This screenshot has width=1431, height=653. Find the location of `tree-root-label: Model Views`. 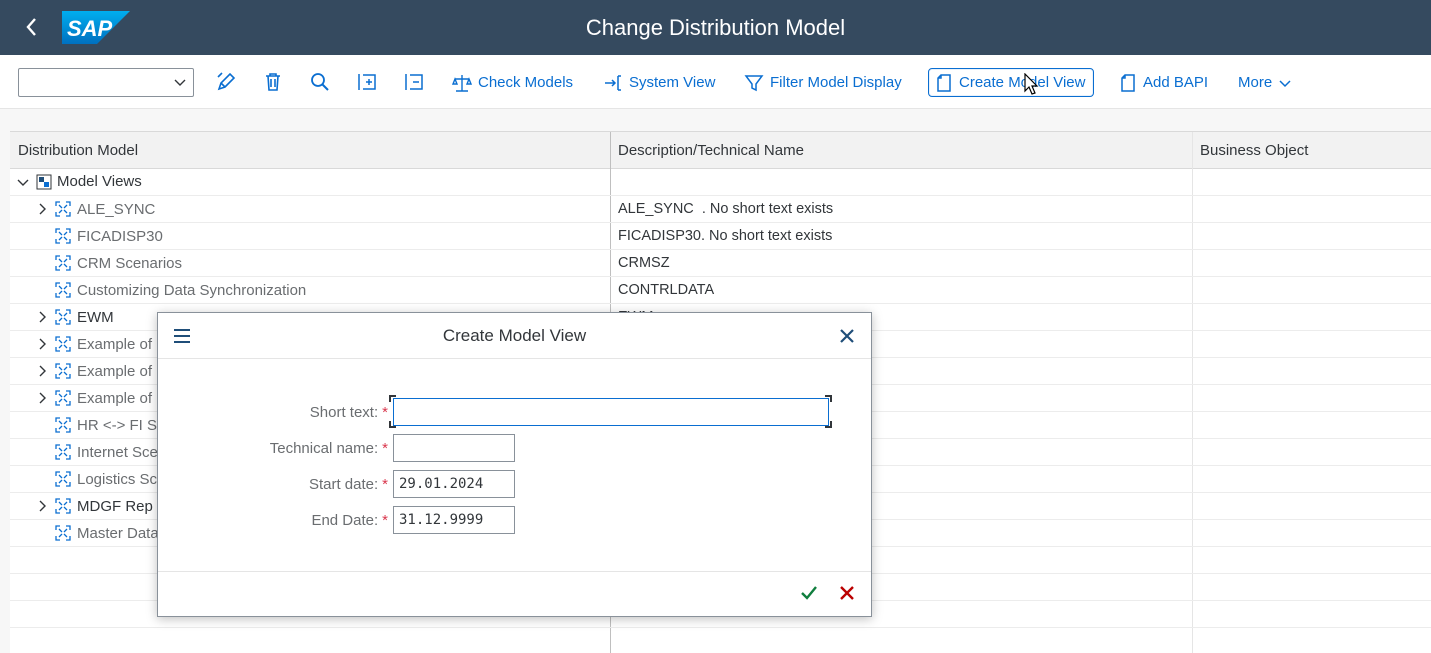

tree-root-label: Model Views is located at coordinates (89, 181).